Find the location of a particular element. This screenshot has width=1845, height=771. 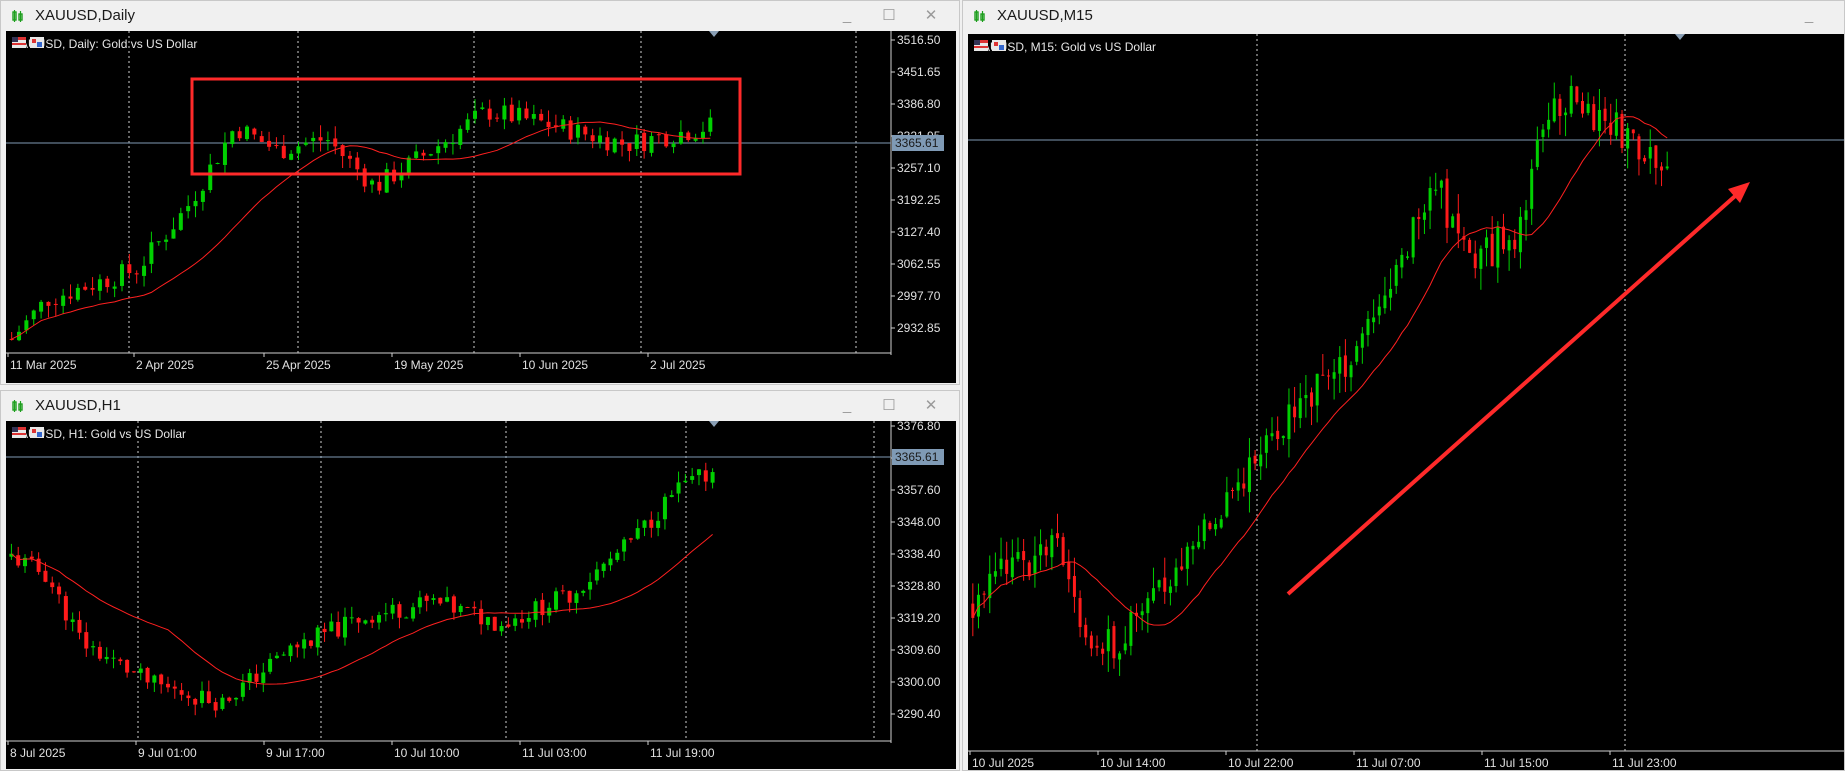

y-tick-label: 3062.55 is located at coordinates (919, 264).